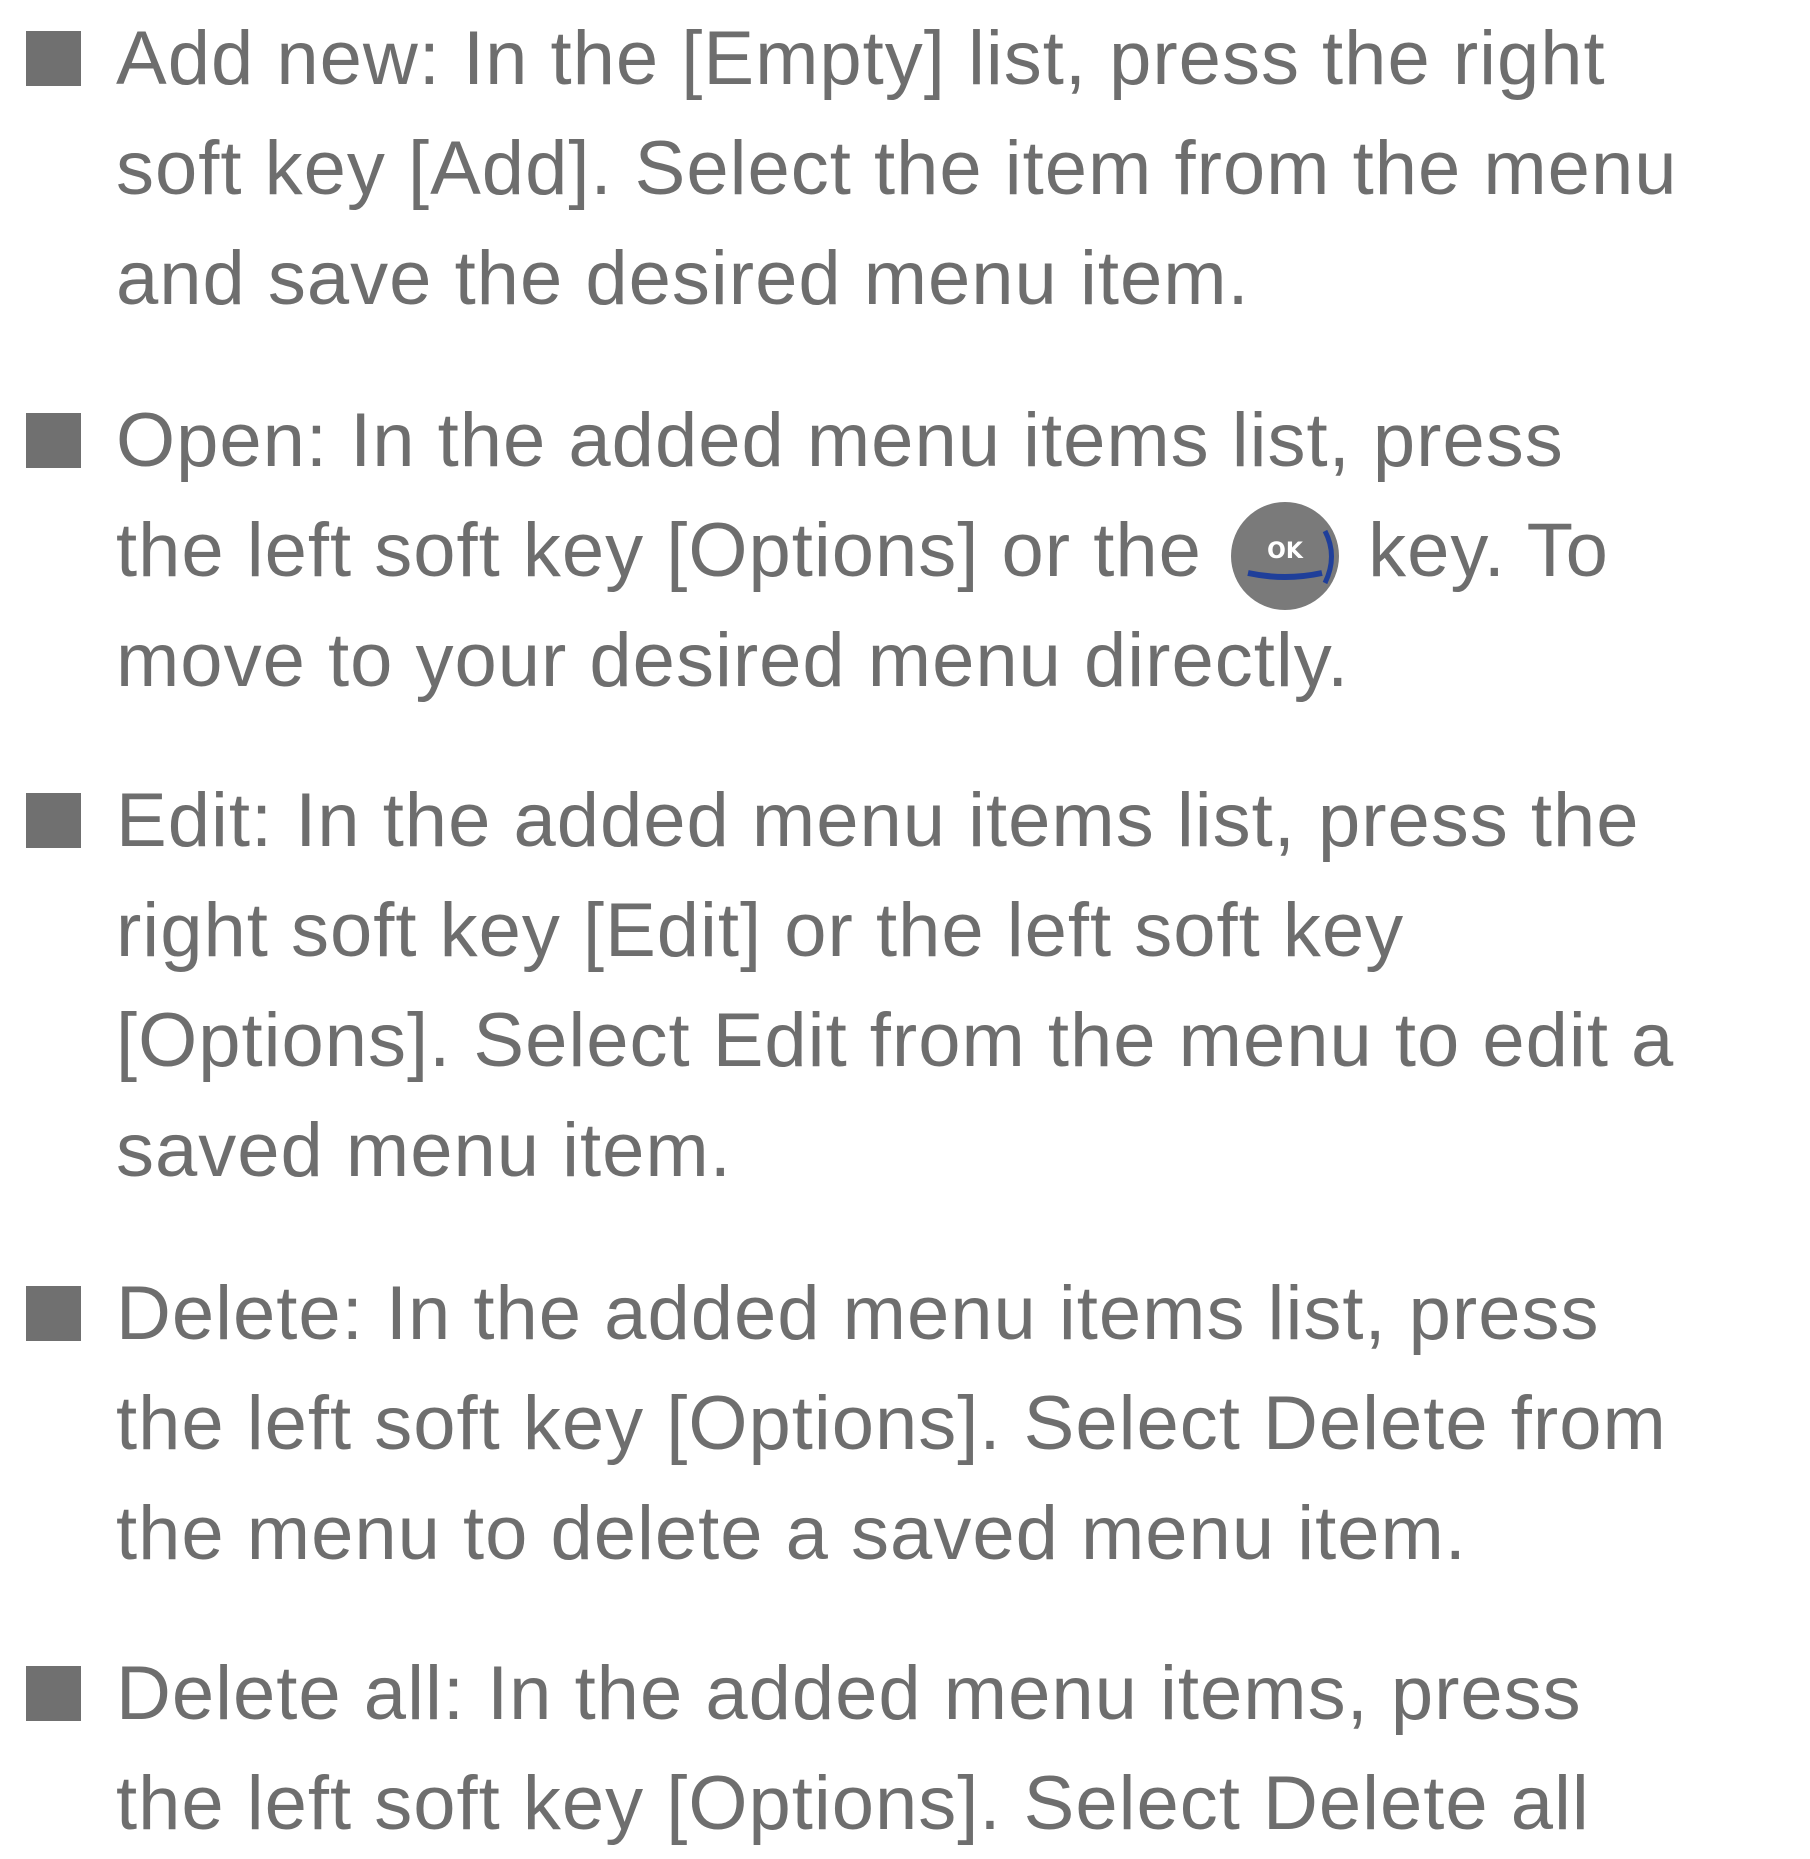 The height and width of the screenshot is (1859, 1810). Describe the element at coordinates (424, 1150) in the screenshot. I see `text-line: saved menu item.` at that location.